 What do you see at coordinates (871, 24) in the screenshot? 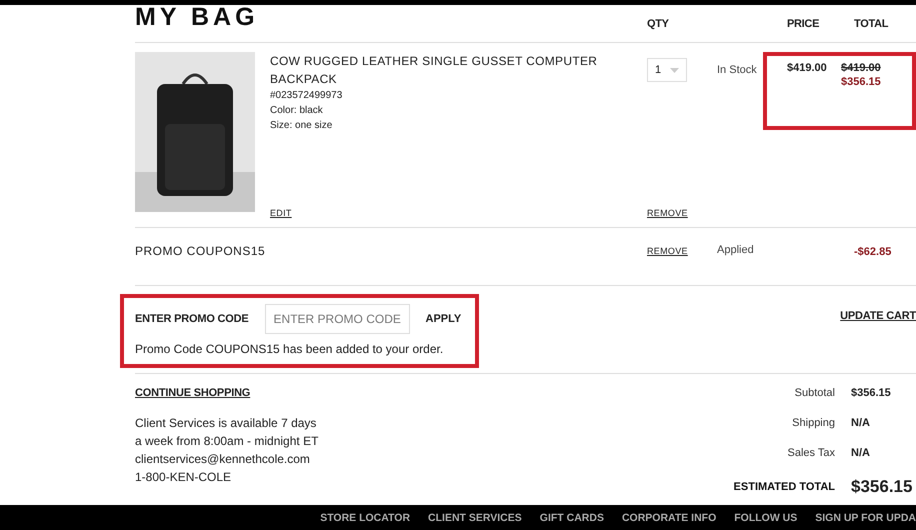
I see `column-header: TOTAL` at bounding box center [871, 24].